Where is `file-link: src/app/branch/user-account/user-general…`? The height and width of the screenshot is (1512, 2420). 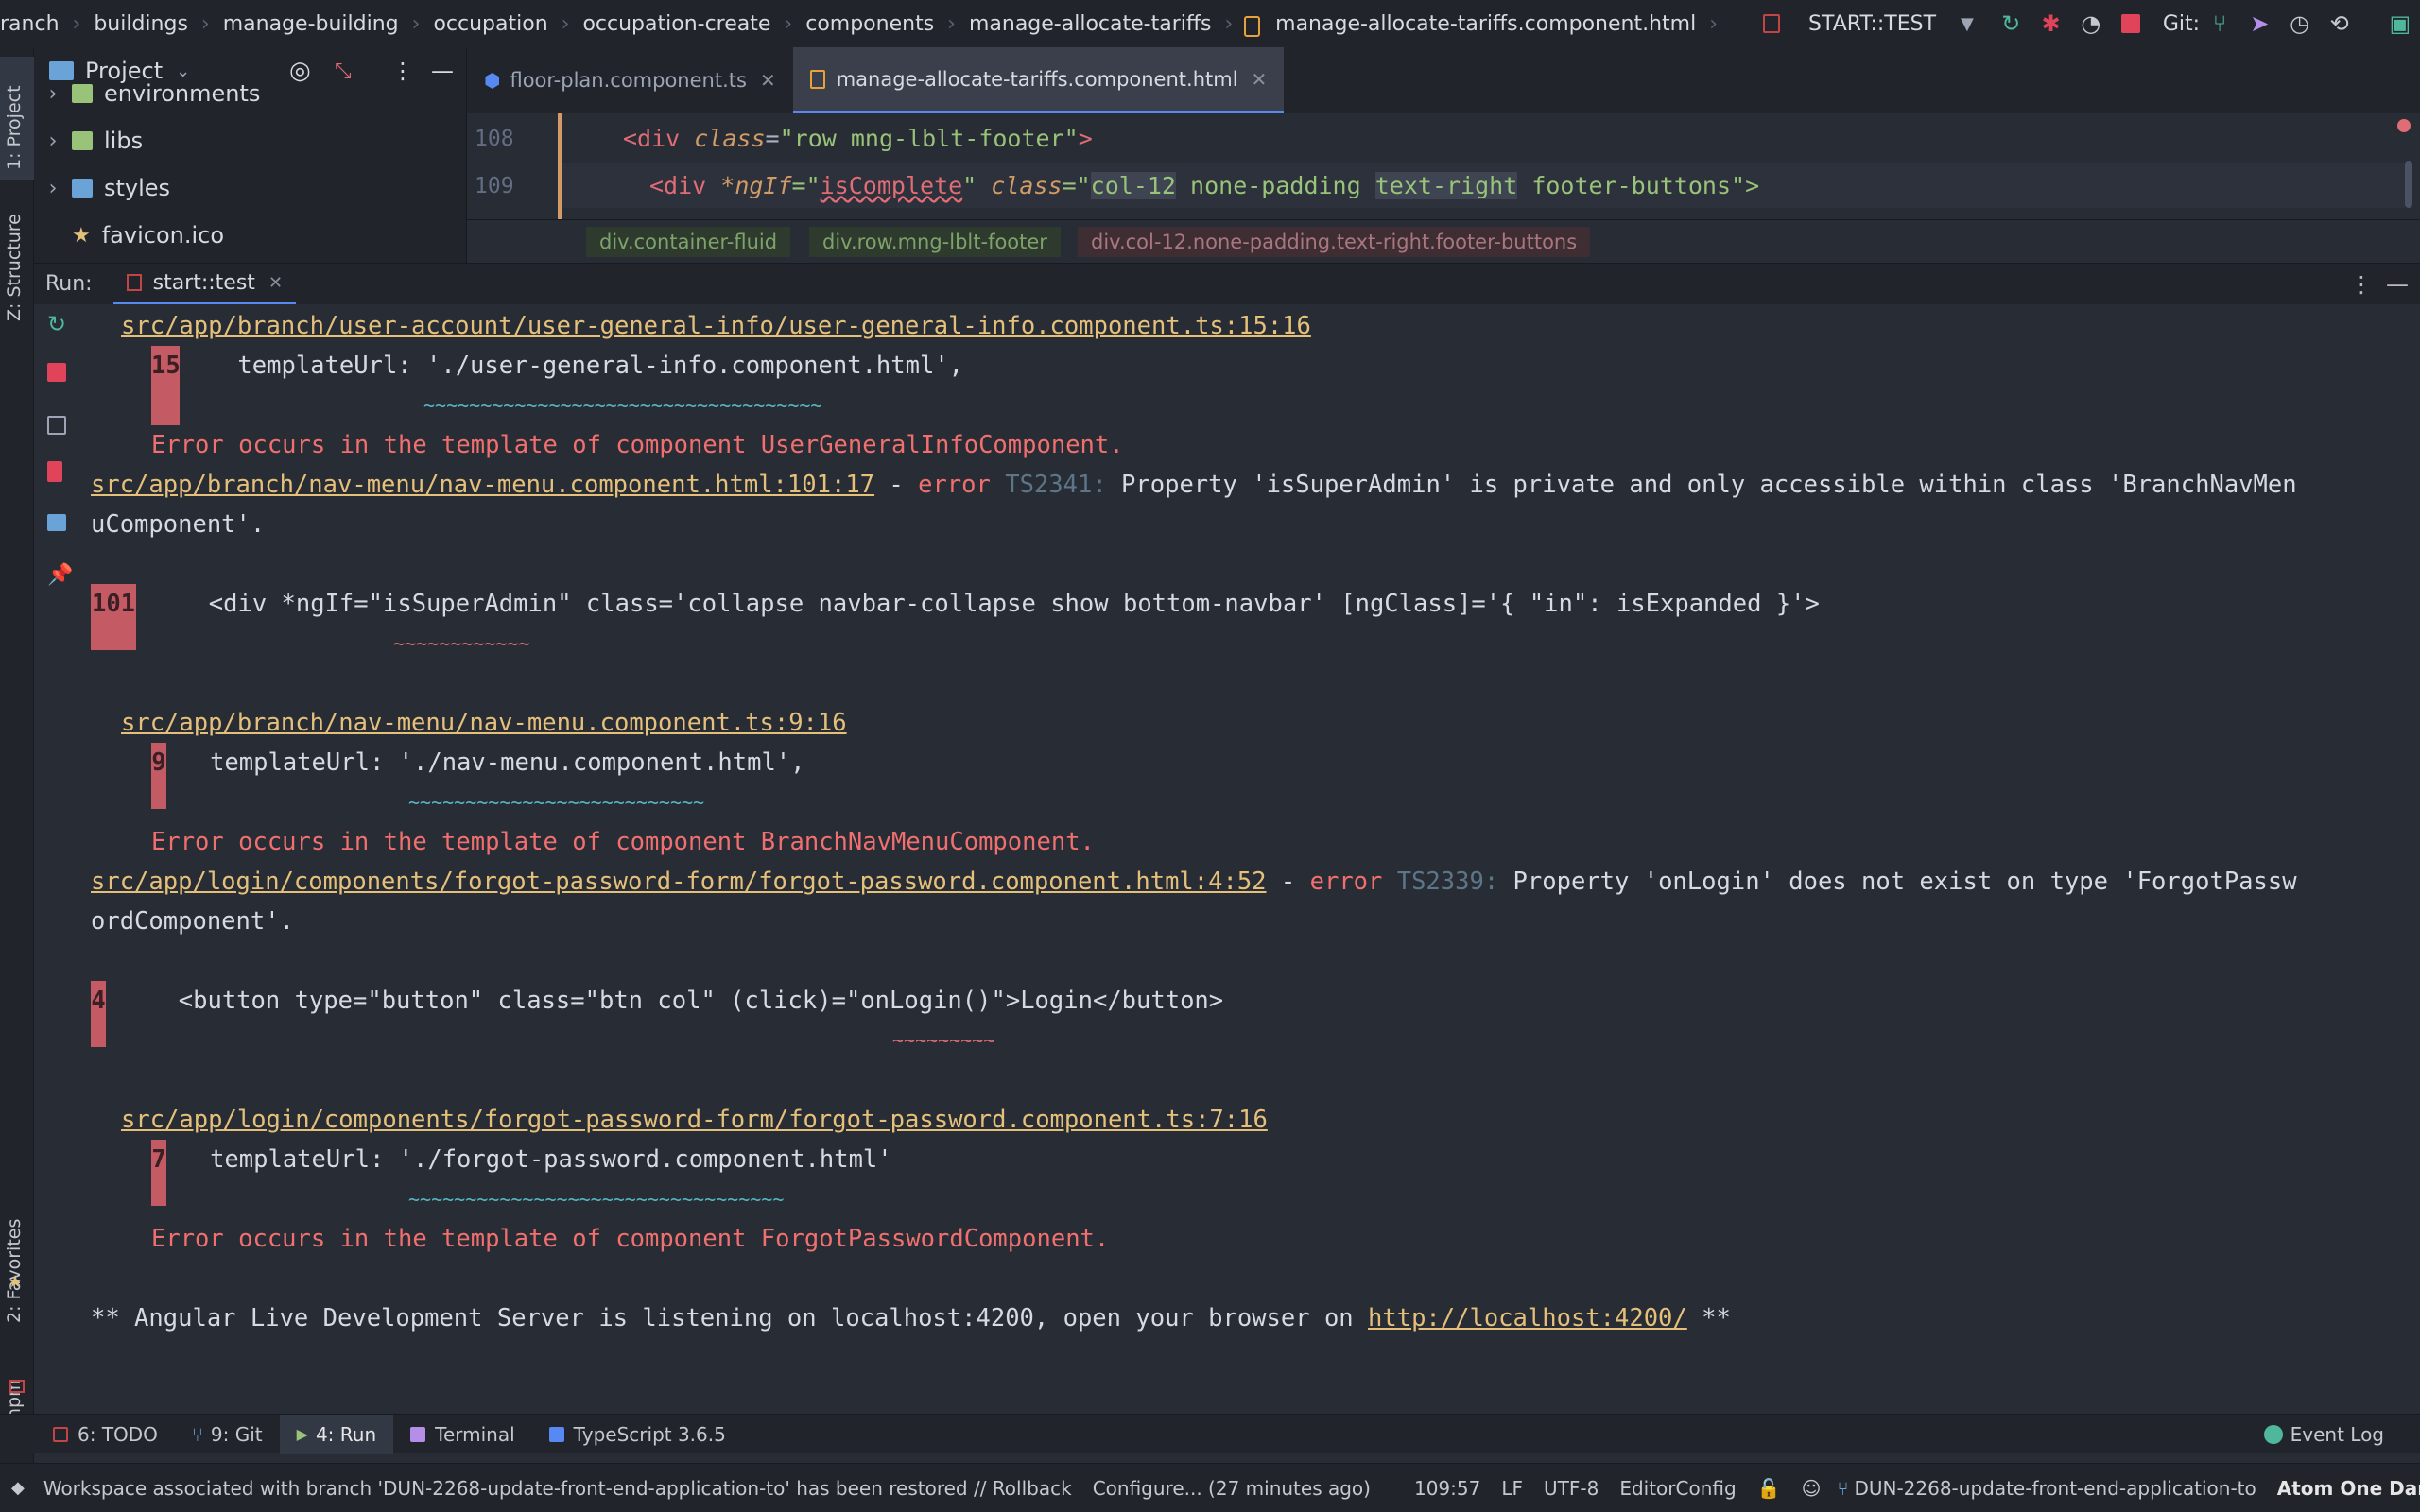 file-link: src/app/branch/user-account/user-general… is located at coordinates (716, 326).